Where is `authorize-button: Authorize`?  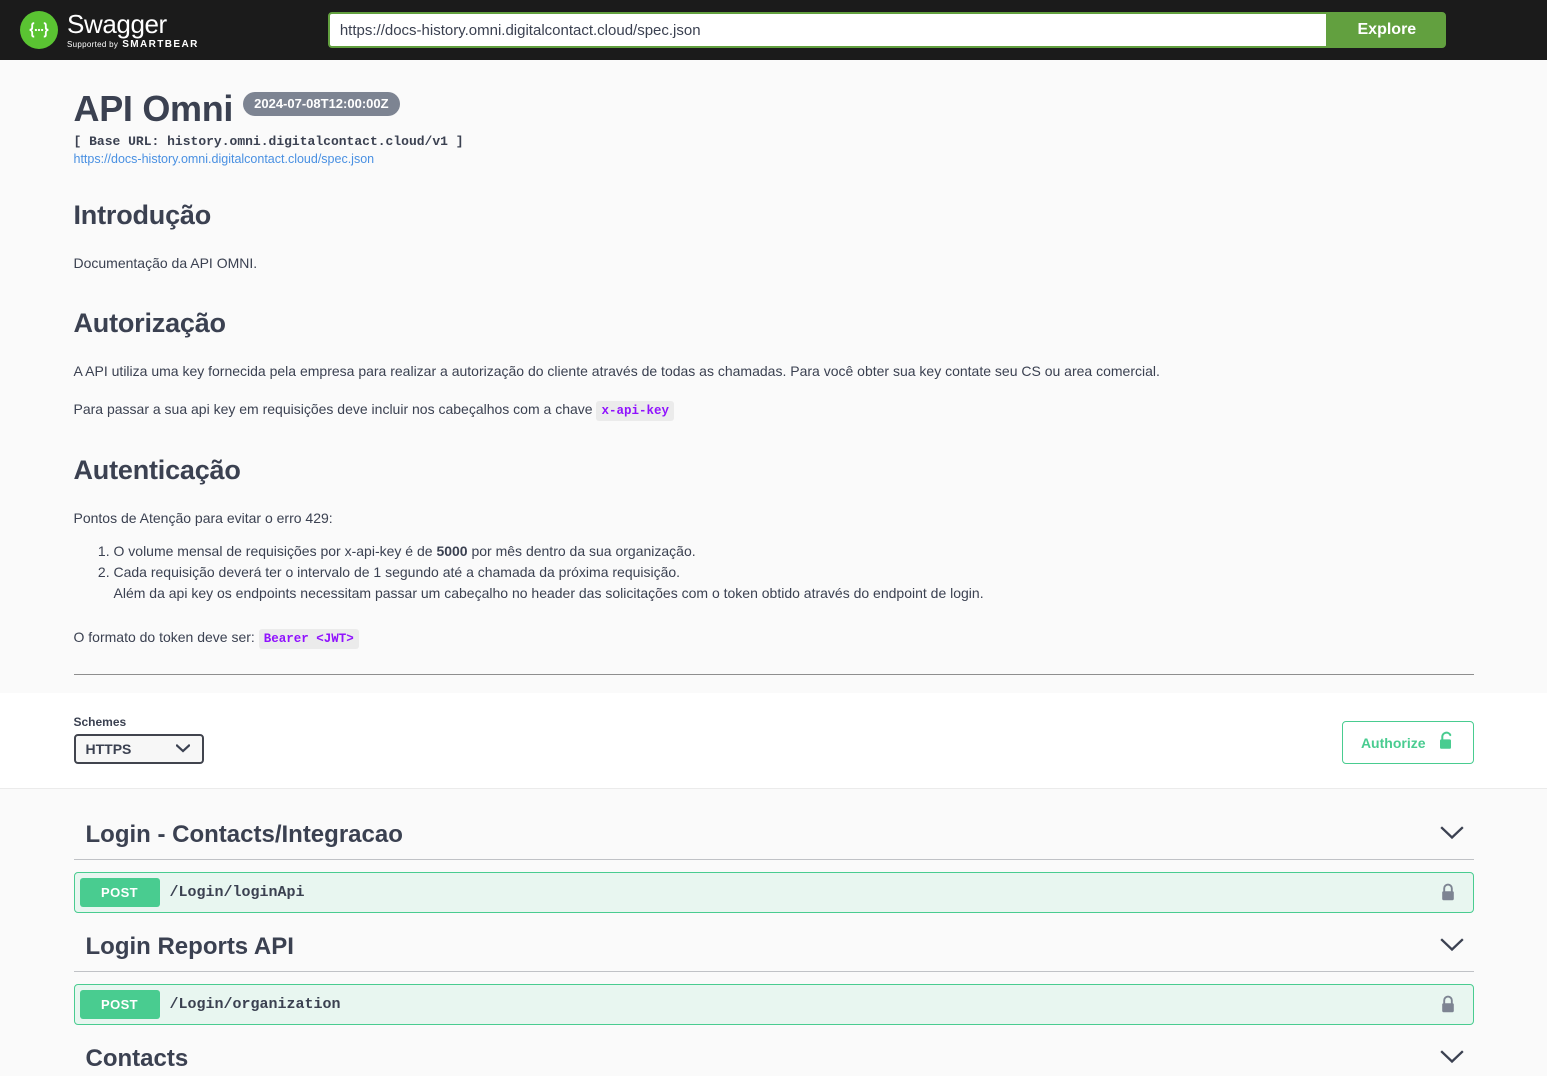
authorize-button: Authorize is located at coordinates (1407, 743).